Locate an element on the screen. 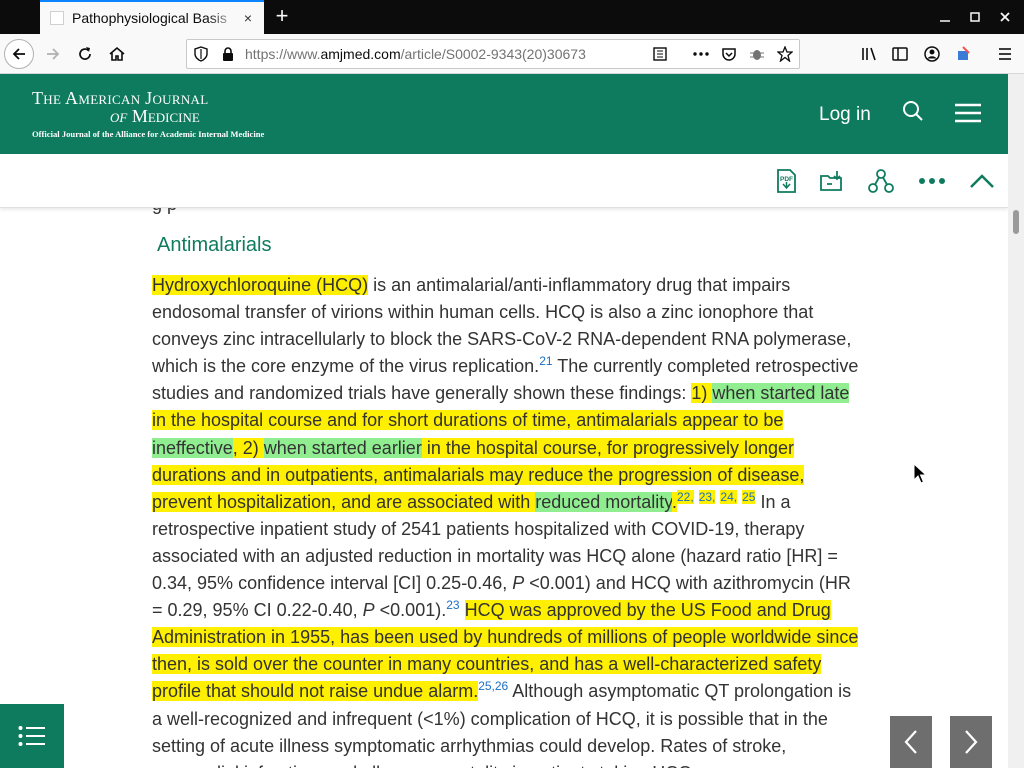  sidebar-button is located at coordinates (900, 54).